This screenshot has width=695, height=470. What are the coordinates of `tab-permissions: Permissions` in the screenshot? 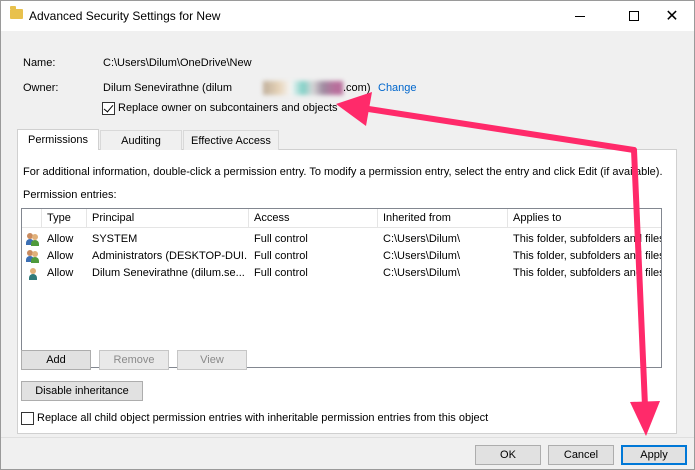 It's located at (58, 139).